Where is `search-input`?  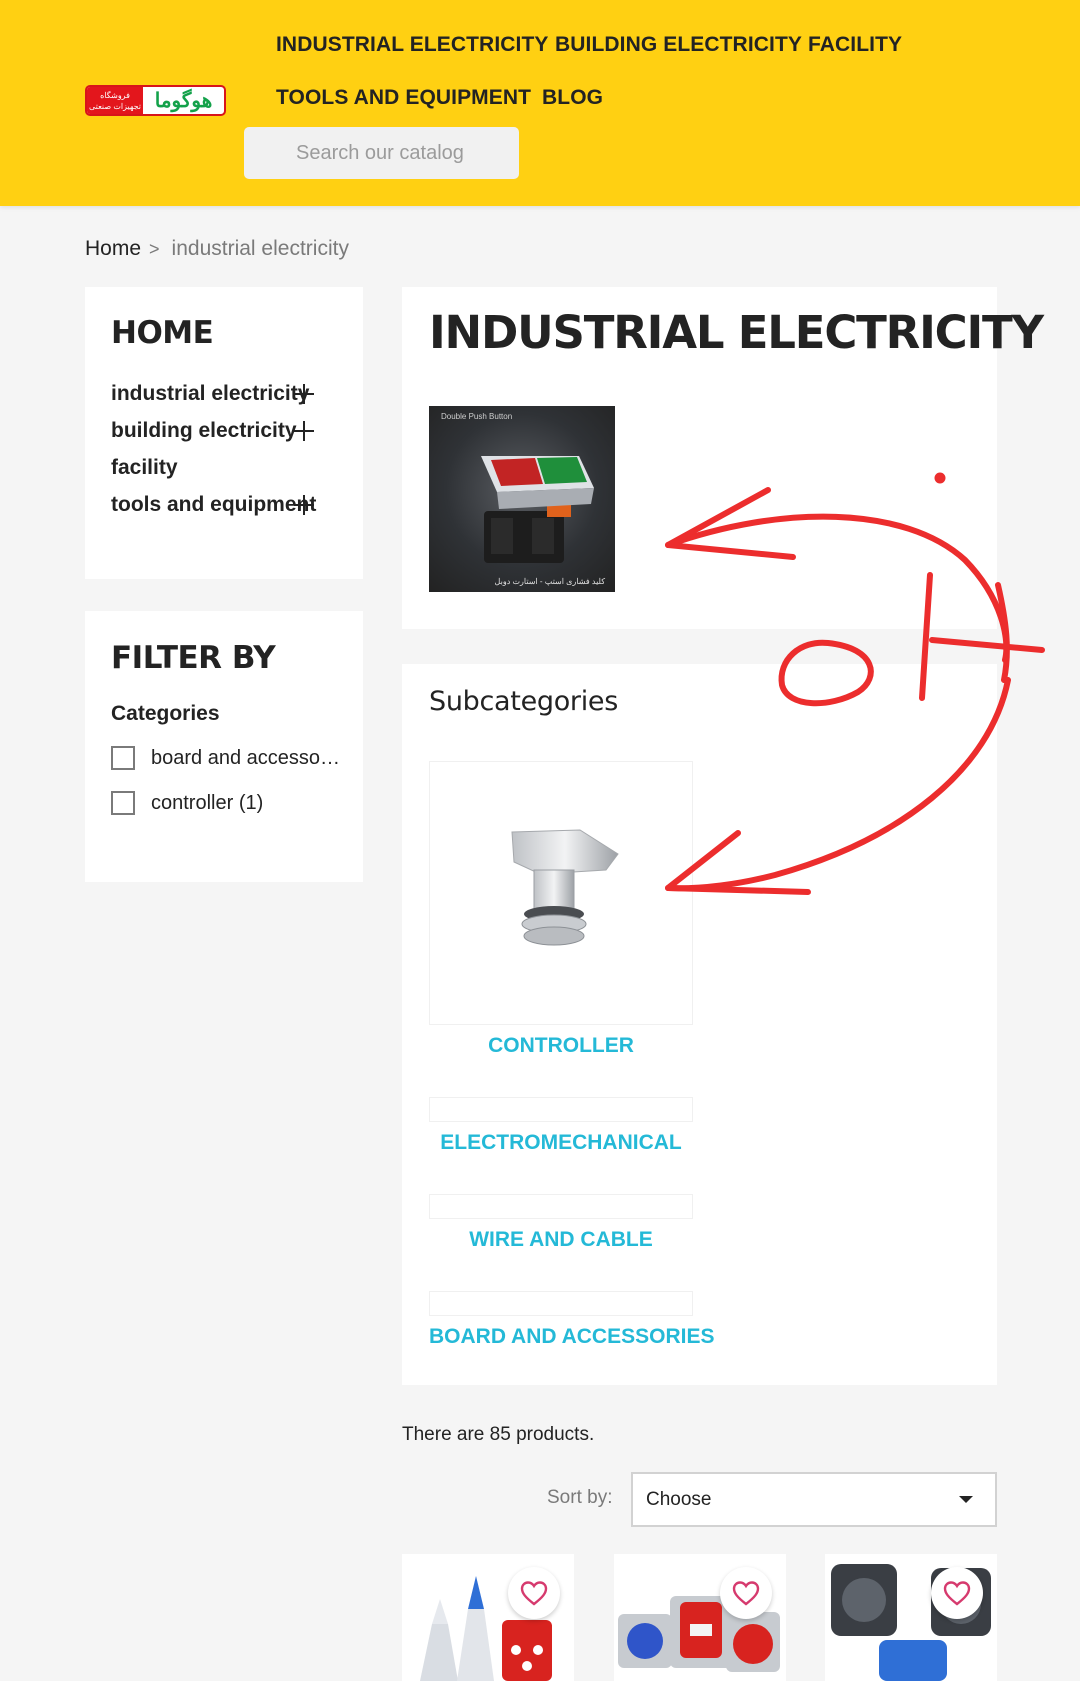 search-input is located at coordinates (381, 153).